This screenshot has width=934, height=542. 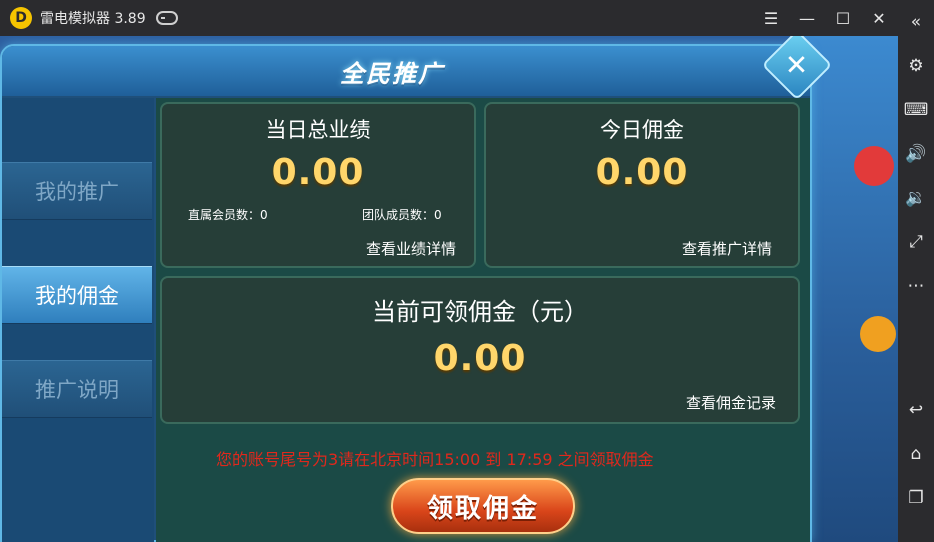 I want to click on fullscreen-icon: ⤢, so click(x=916, y=242).